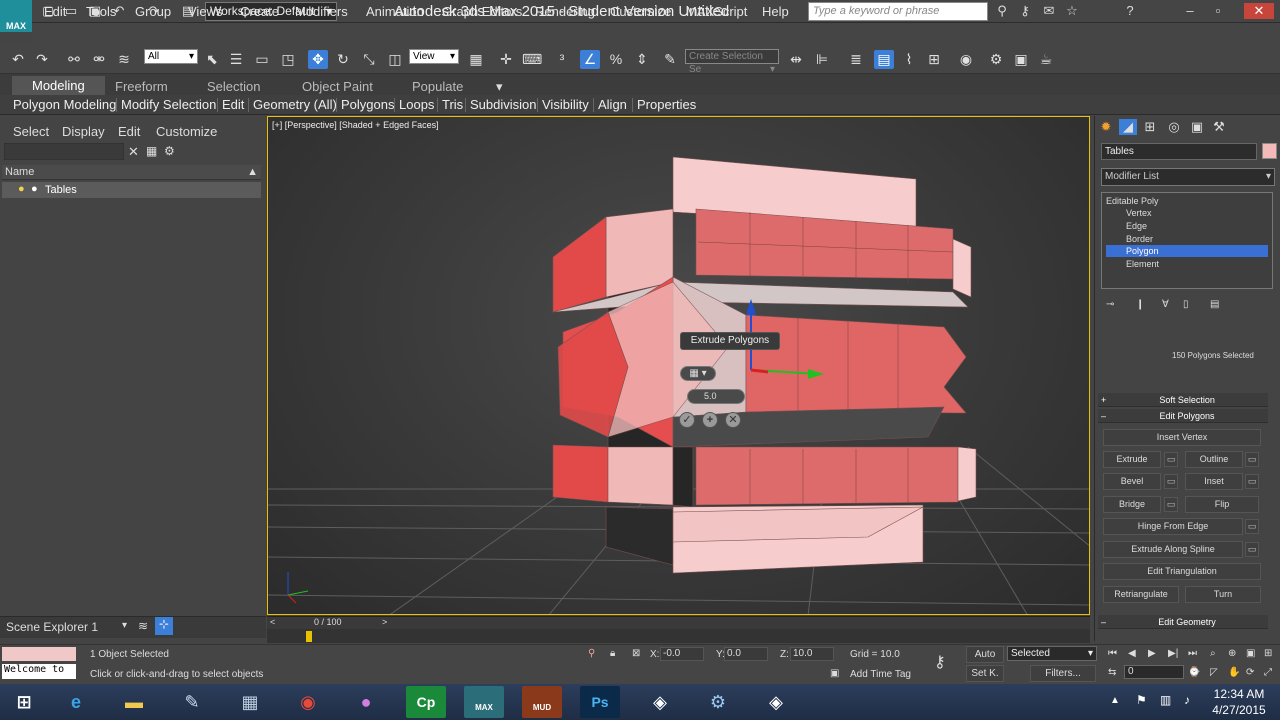 The width and height of the screenshot is (1280, 720). Describe the element at coordinates (1182, 437) in the screenshot. I see `insert-vertex-button: Insert Vertex` at that location.